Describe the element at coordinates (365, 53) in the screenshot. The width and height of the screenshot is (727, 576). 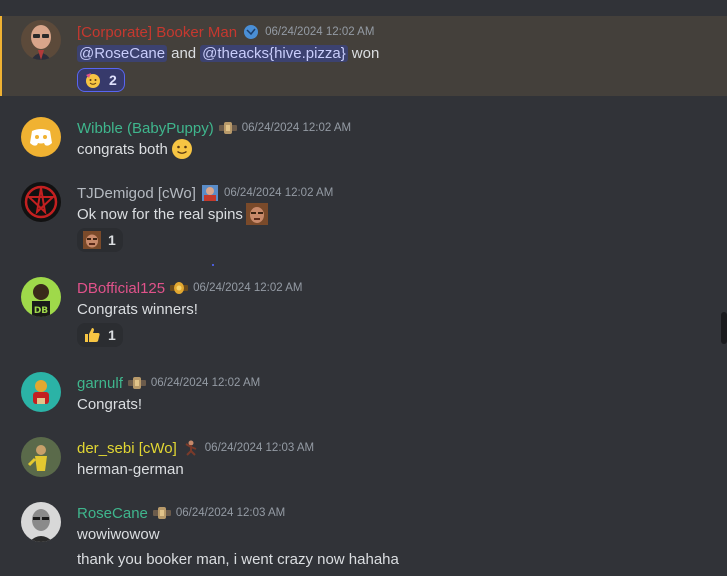
I see `message-text: won` at that location.